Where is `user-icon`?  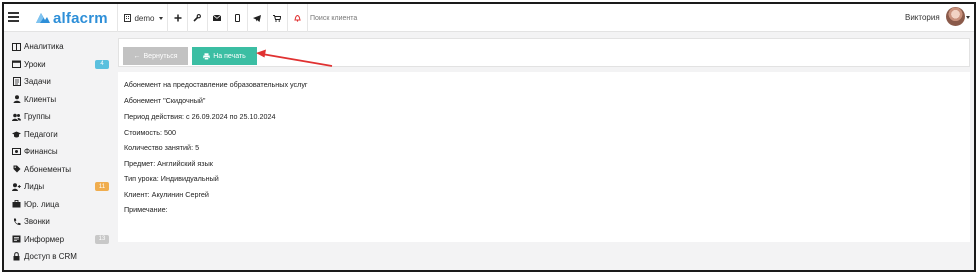
user-icon is located at coordinates (16, 99).